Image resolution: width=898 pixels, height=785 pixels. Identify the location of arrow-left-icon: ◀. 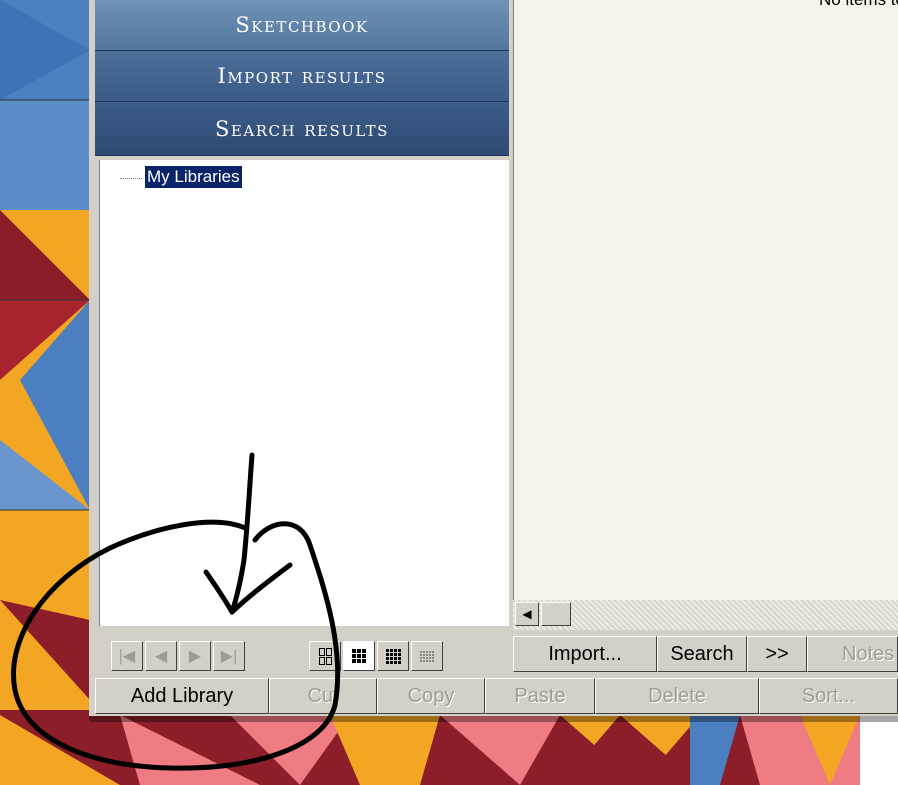
(527, 614).